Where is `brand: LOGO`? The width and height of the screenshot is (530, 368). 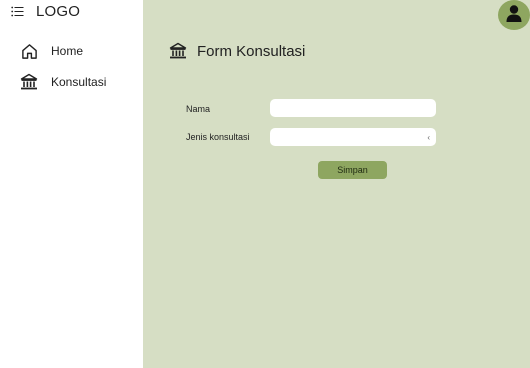
brand: LOGO is located at coordinates (45, 11).